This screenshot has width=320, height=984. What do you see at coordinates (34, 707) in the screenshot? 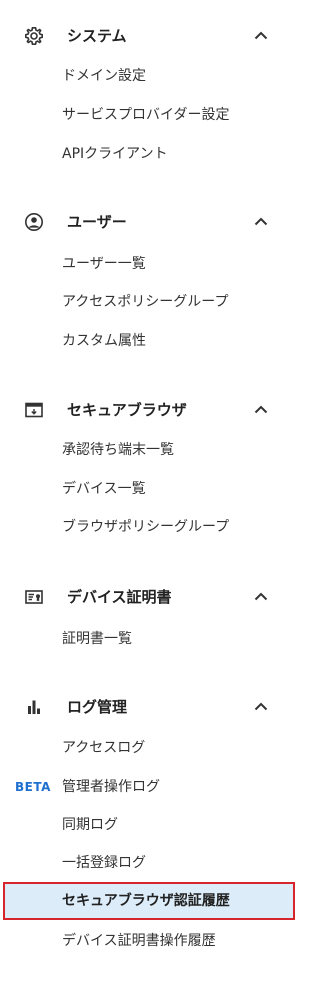
I see `bar-chart-icon` at bounding box center [34, 707].